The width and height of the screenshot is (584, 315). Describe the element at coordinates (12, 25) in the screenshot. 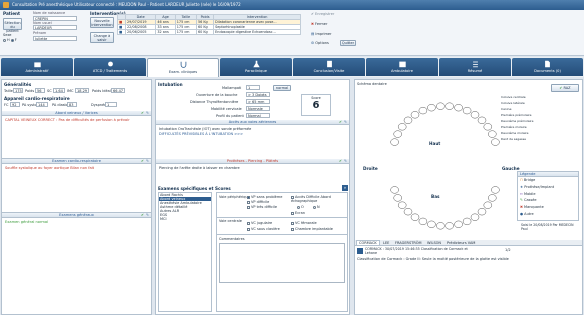

I see `select-patient-button: Sélection du patient` at that location.